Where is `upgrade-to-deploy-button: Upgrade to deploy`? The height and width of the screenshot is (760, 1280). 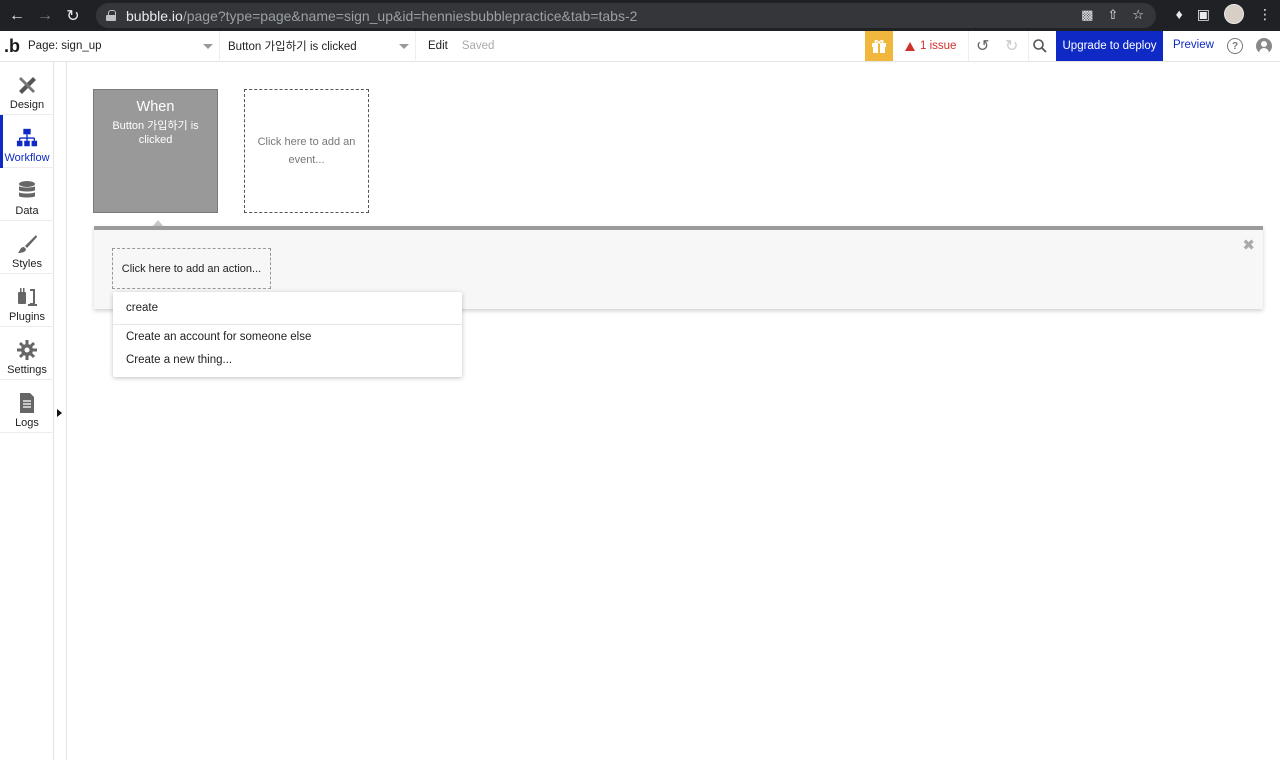 upgrade-to-deploy-button: Upgrade to deploy is located at coordinates (1109, 46).